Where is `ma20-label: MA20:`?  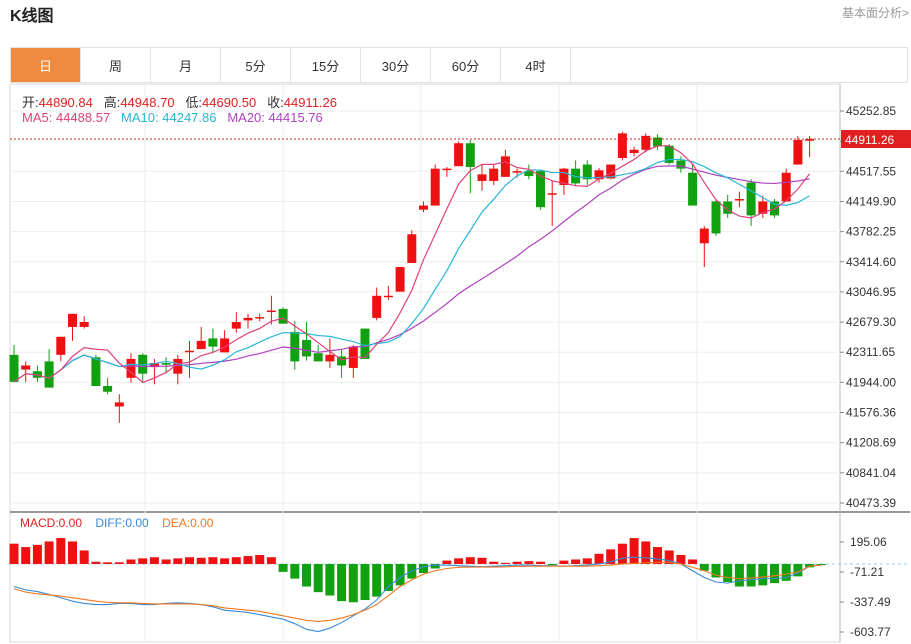
ma20-label: MA20: is located at coordinates (246, 117).